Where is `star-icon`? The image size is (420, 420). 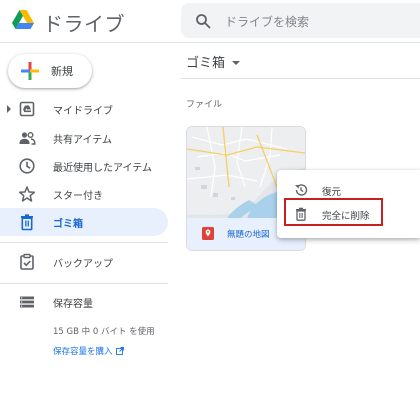 star-icon is located at coordinates (27, 194).